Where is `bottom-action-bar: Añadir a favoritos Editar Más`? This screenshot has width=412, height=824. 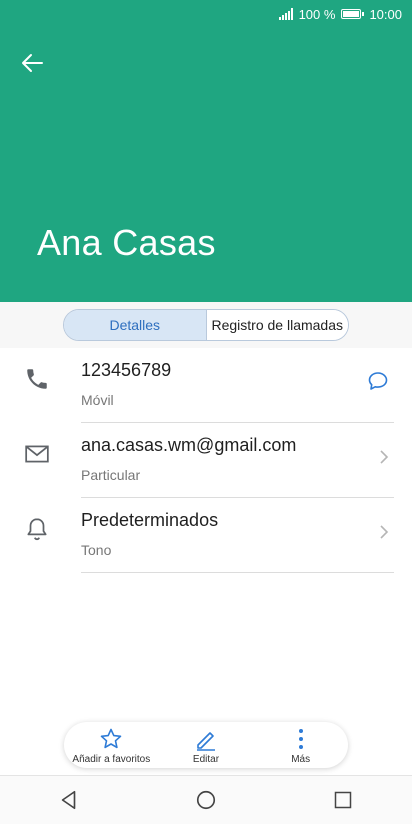
bottom-action-bar: Añadir a favoritos Editar Más is located at coordinates (206, 745).